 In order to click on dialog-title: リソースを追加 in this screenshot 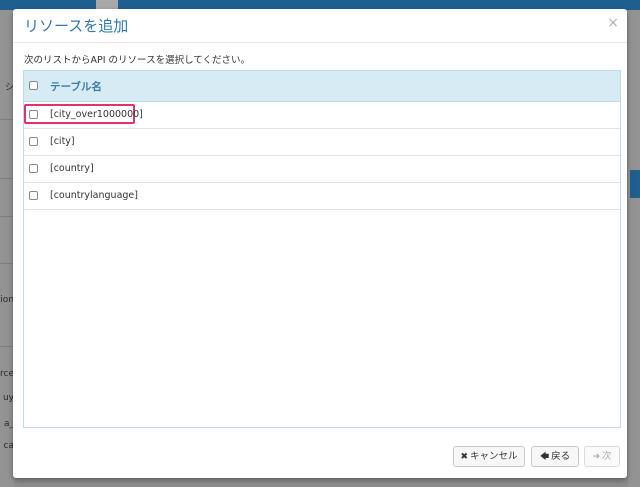, I will do `click(76, 26)`.